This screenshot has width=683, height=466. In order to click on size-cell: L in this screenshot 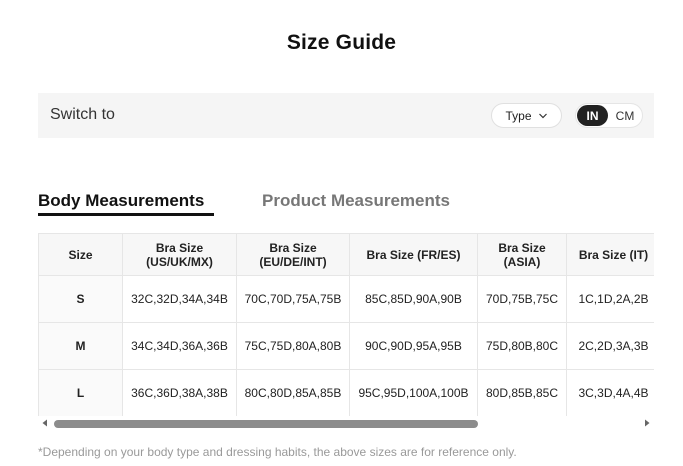, I will do `click(80, 392)`.